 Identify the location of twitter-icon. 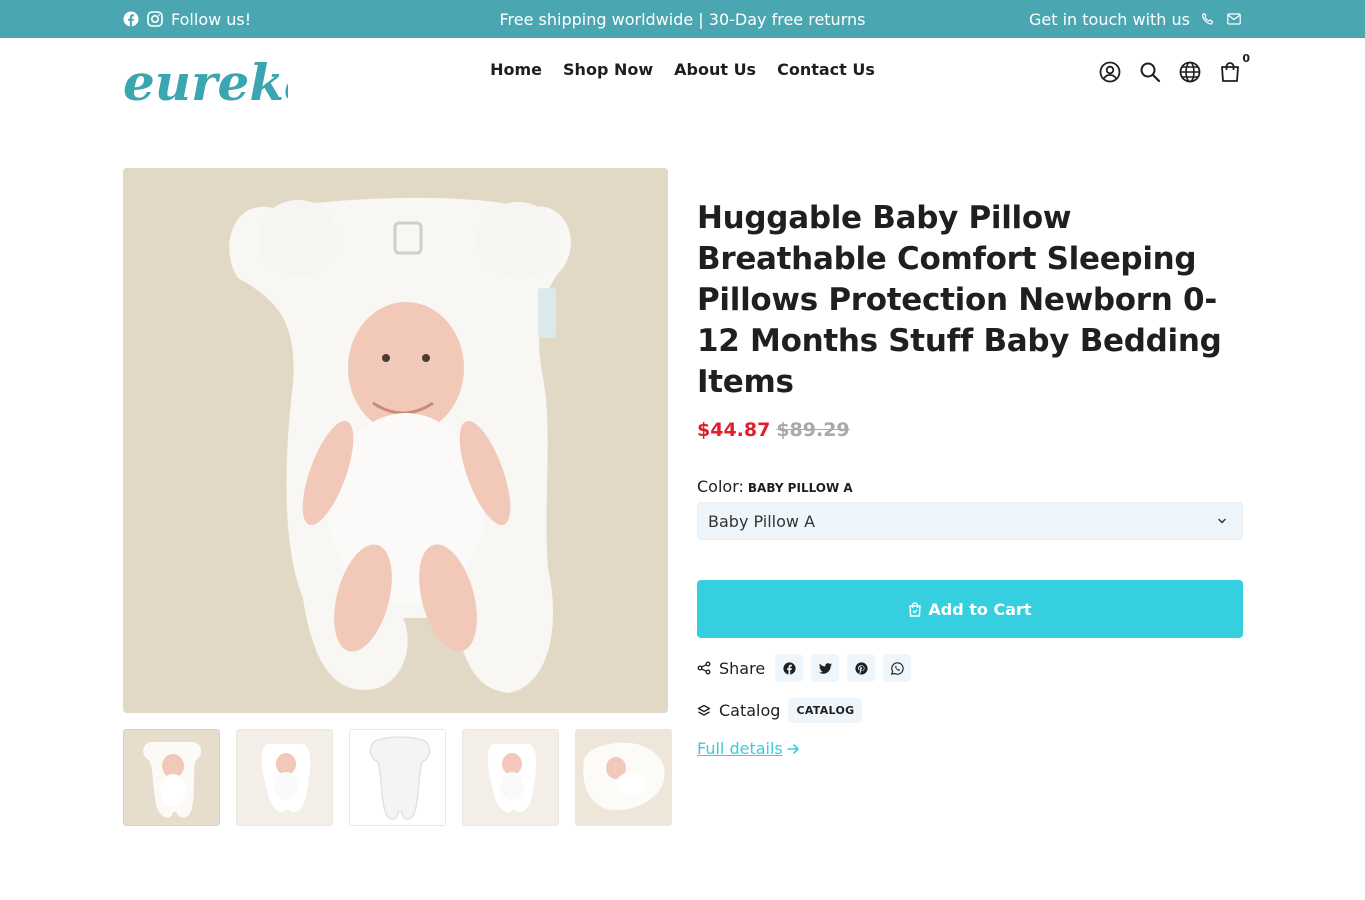
(825, 668).